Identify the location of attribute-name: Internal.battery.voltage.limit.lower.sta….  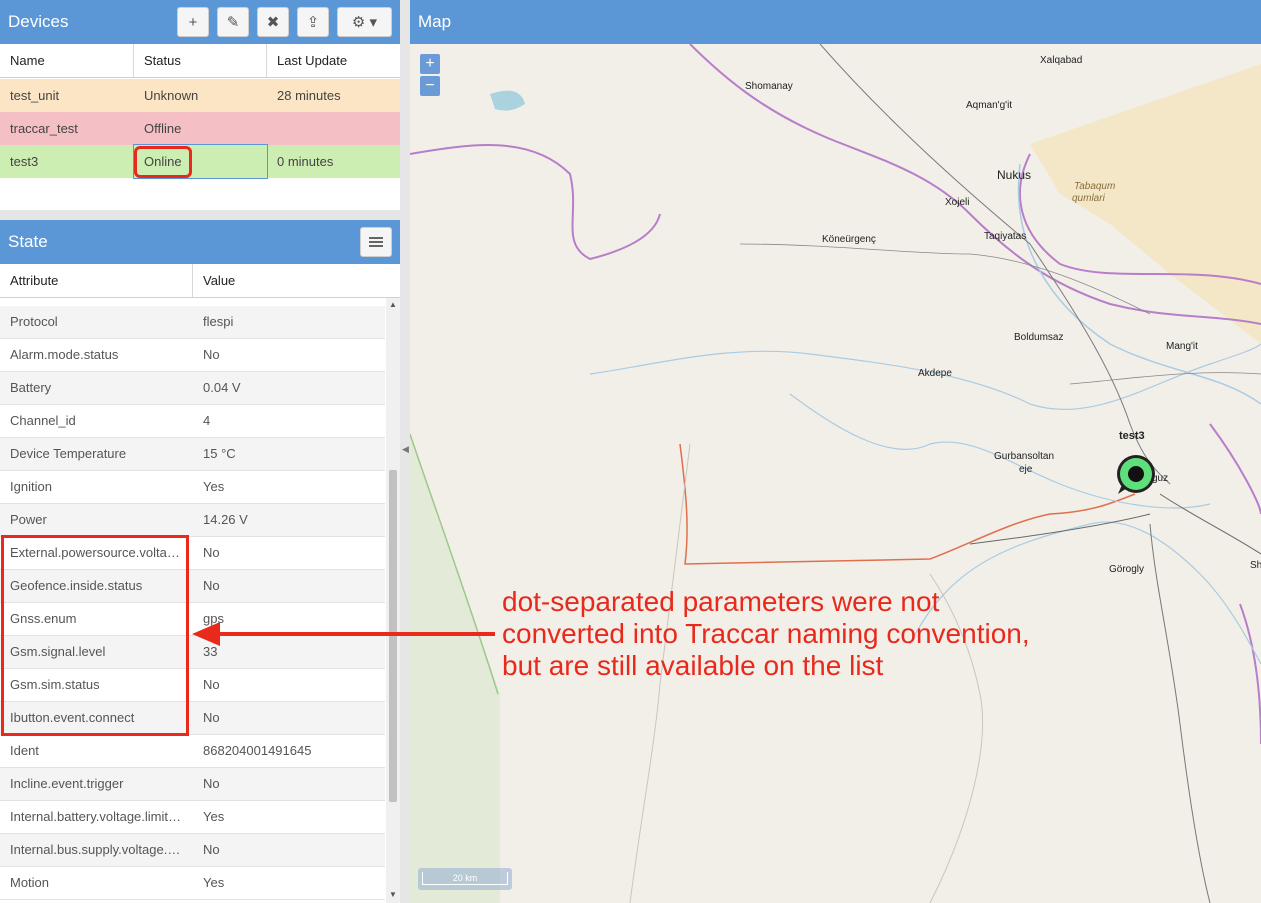
(96, 816).